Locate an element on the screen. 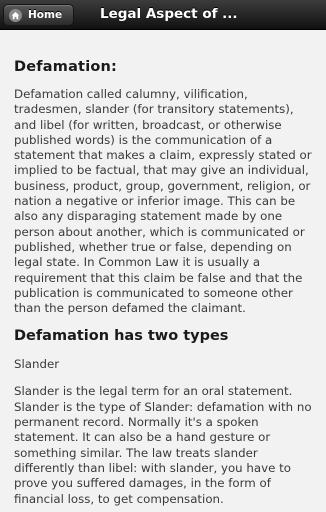 The width and height of the screenshot is (326, 512). home-button-label: Home is located at coordinates (45, 15).